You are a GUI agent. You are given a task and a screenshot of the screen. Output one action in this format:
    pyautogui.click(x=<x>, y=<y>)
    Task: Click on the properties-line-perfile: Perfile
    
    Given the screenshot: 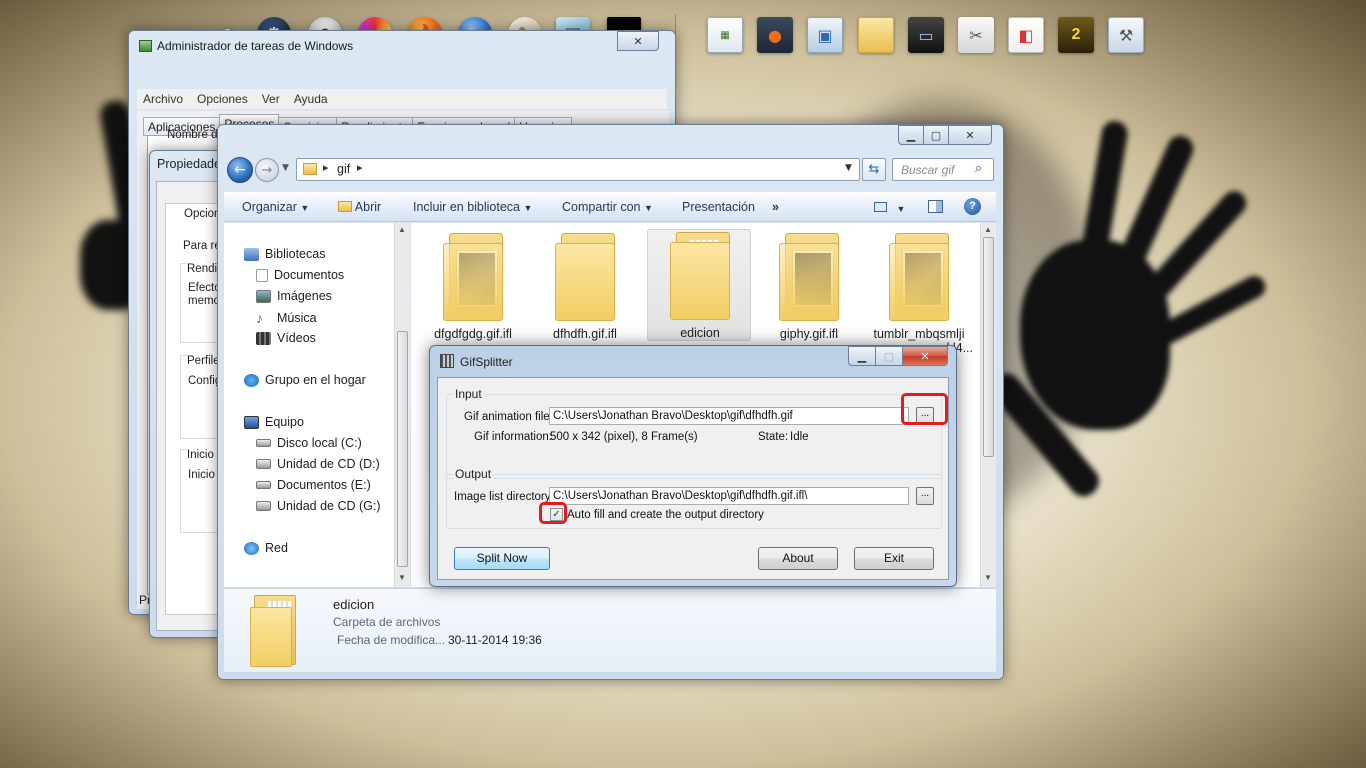 What is the action you would take?
    pyautogui.click(x=203, y=361)
    